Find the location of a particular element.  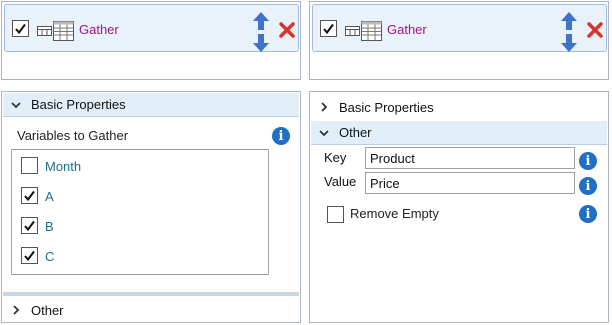

remove-empty-checkbox is located at coordinates (335, 214).